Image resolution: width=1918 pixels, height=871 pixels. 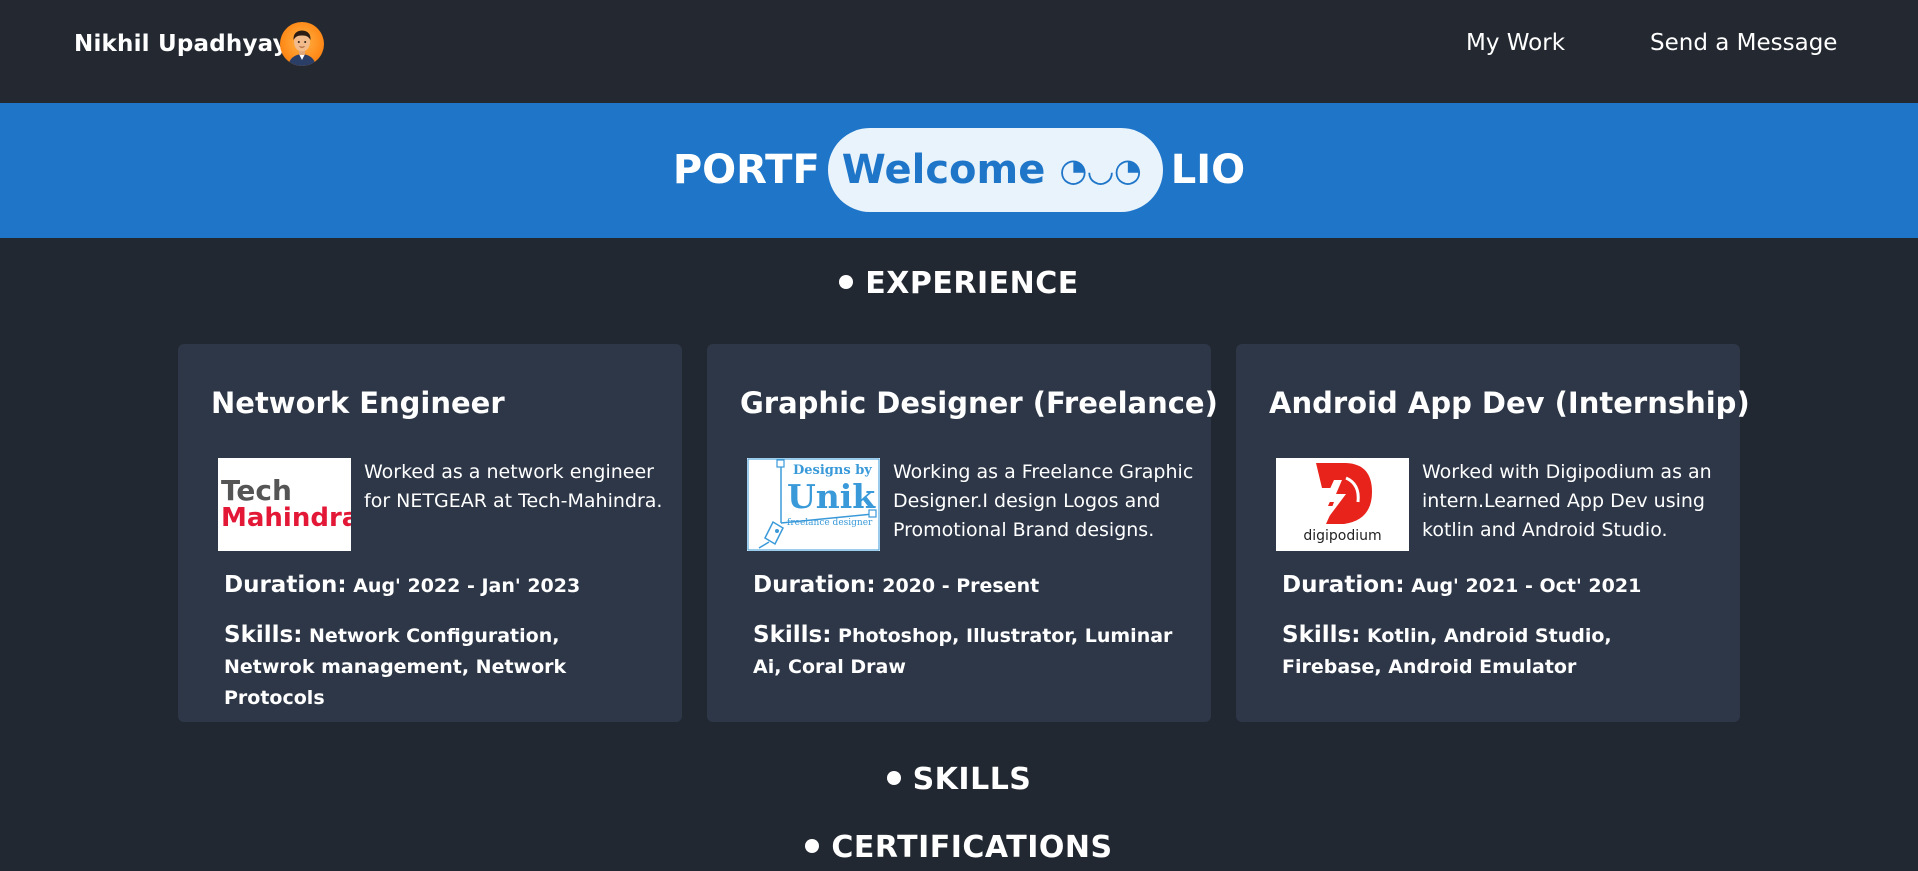 I want to click on nav-link-my-work: My Work, so click(x=1515, y=43).